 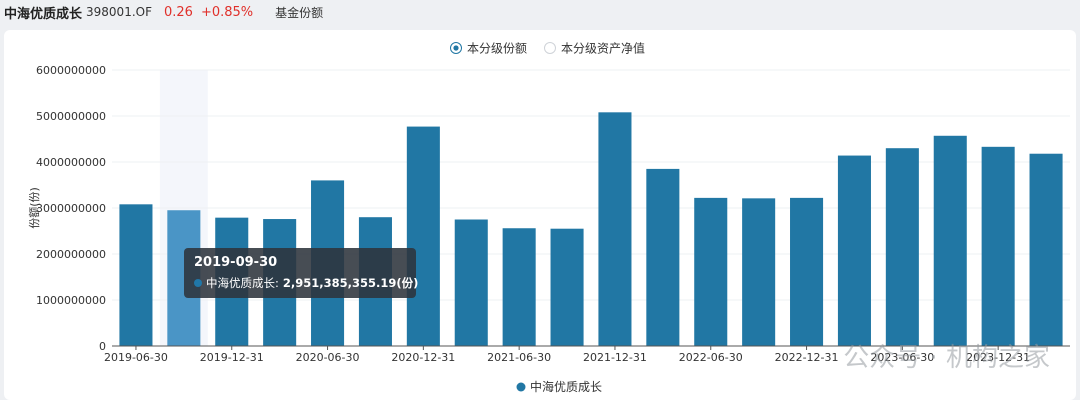 I want to click on y-tick-label: 6000000000, so click(x=71, y=70).